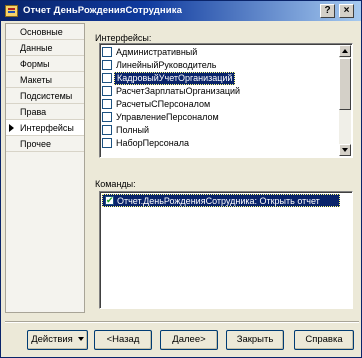  I want to click on command-checkbox, so click(109, 200).